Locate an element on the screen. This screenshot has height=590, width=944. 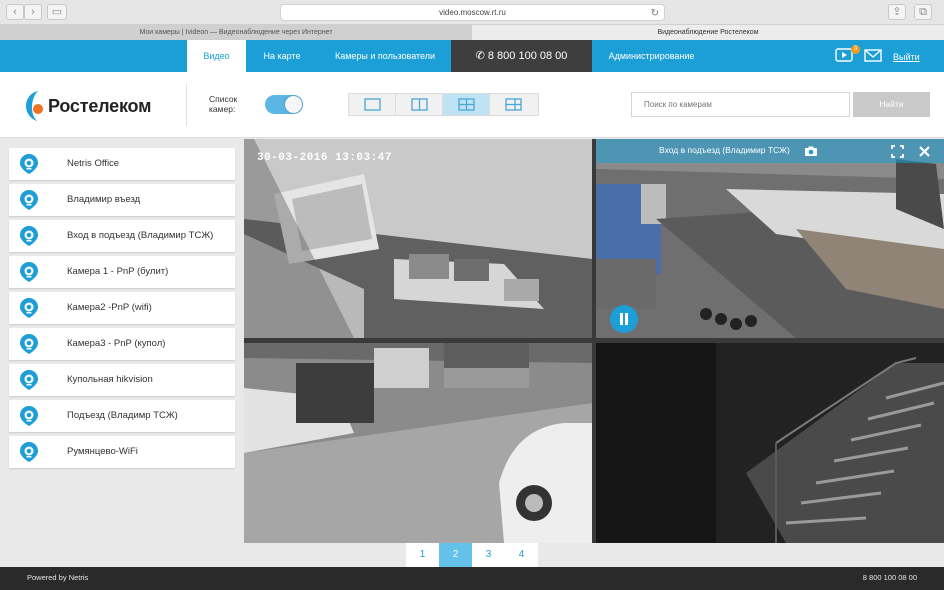
camera-name: Румянцево-WiFi is located at coordinates (102, 451).